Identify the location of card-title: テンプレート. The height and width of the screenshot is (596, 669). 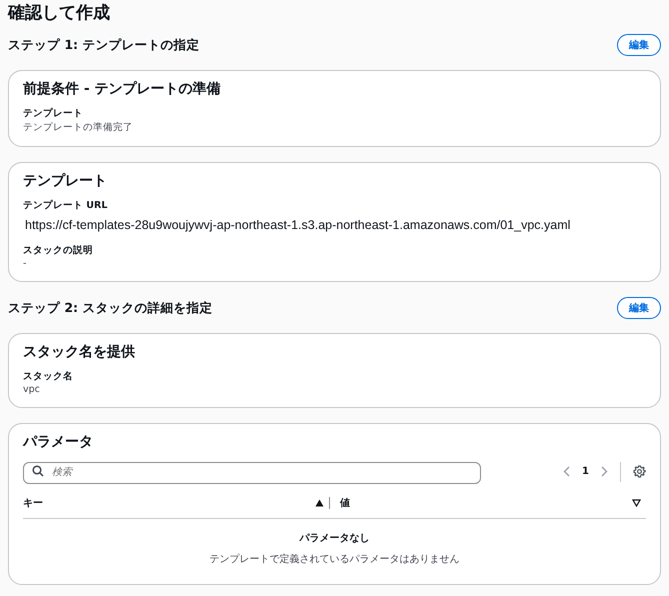
(65, 181).